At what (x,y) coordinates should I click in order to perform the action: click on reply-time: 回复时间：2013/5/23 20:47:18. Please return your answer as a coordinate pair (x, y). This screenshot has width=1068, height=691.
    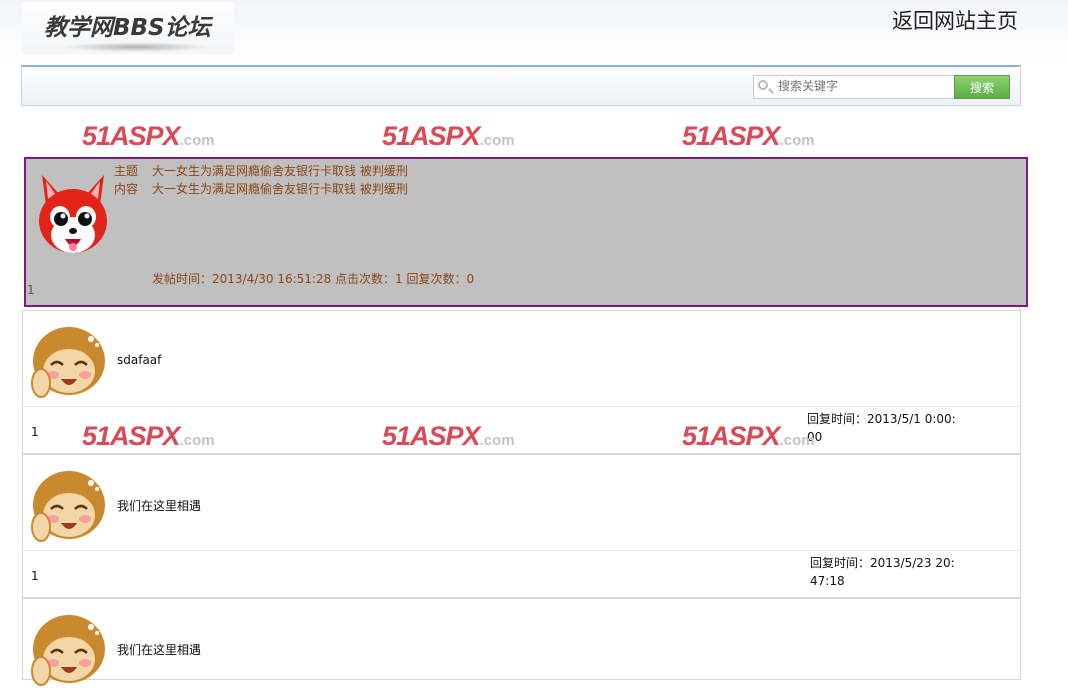
    Looking at the image, I should click on (885, 574).